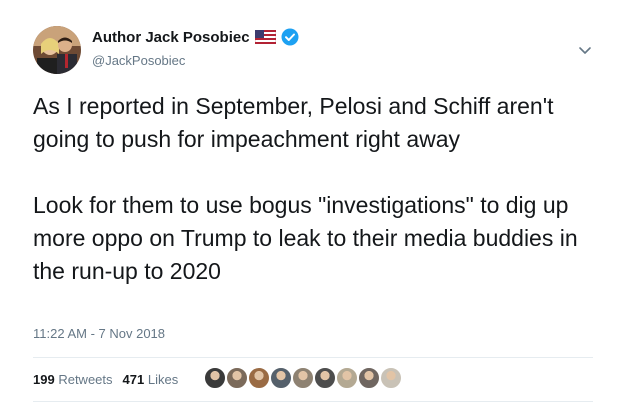 The image size is (623, 415). I want to click on divider-bottom, so click(313, 401).